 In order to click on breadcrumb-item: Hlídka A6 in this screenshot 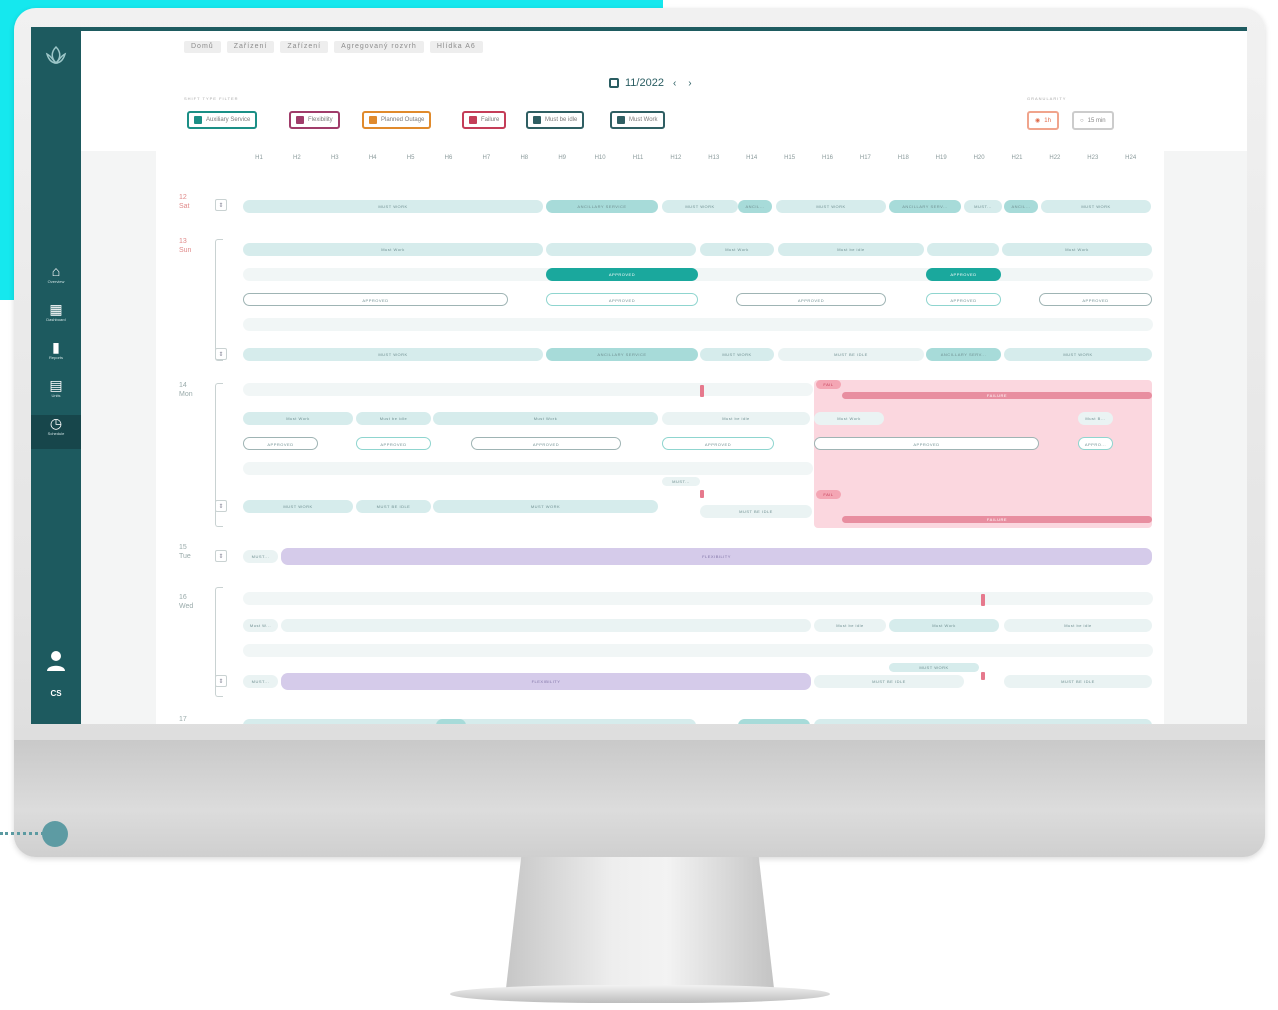, I will do `click(456, 47)`.